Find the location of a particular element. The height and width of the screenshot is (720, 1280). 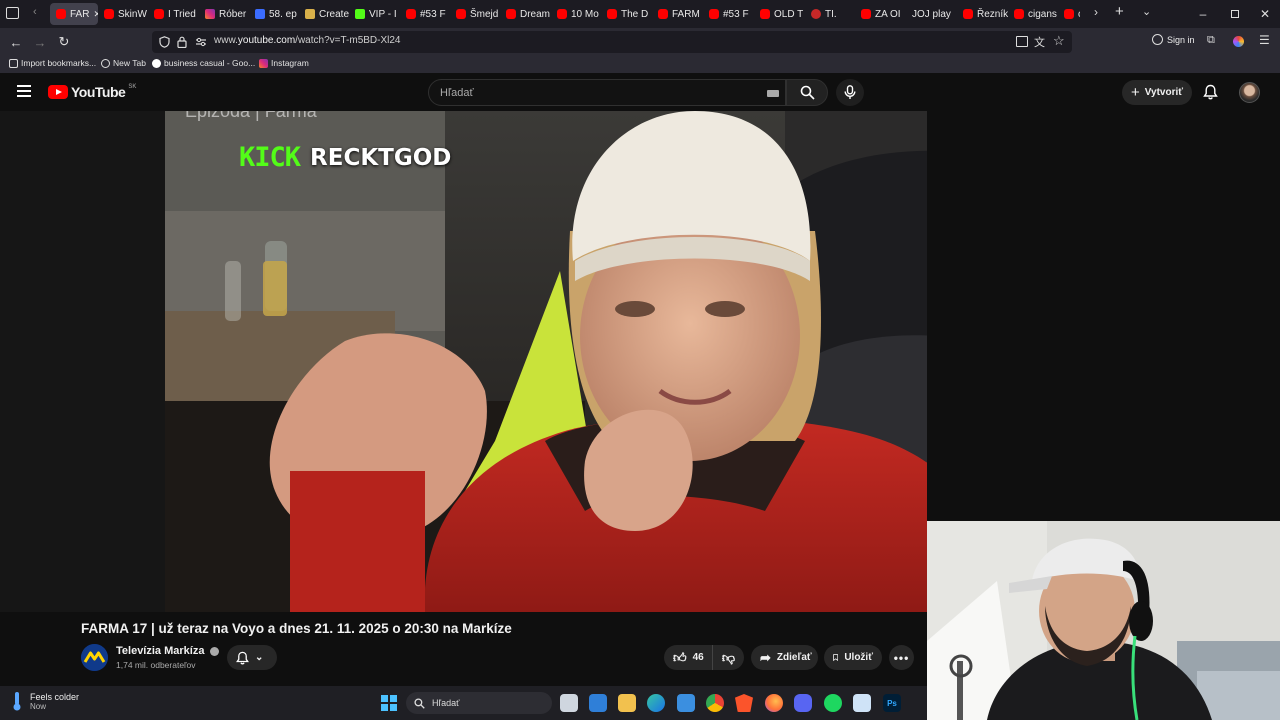

windows-start-icon is located at coordinates (389, 703).